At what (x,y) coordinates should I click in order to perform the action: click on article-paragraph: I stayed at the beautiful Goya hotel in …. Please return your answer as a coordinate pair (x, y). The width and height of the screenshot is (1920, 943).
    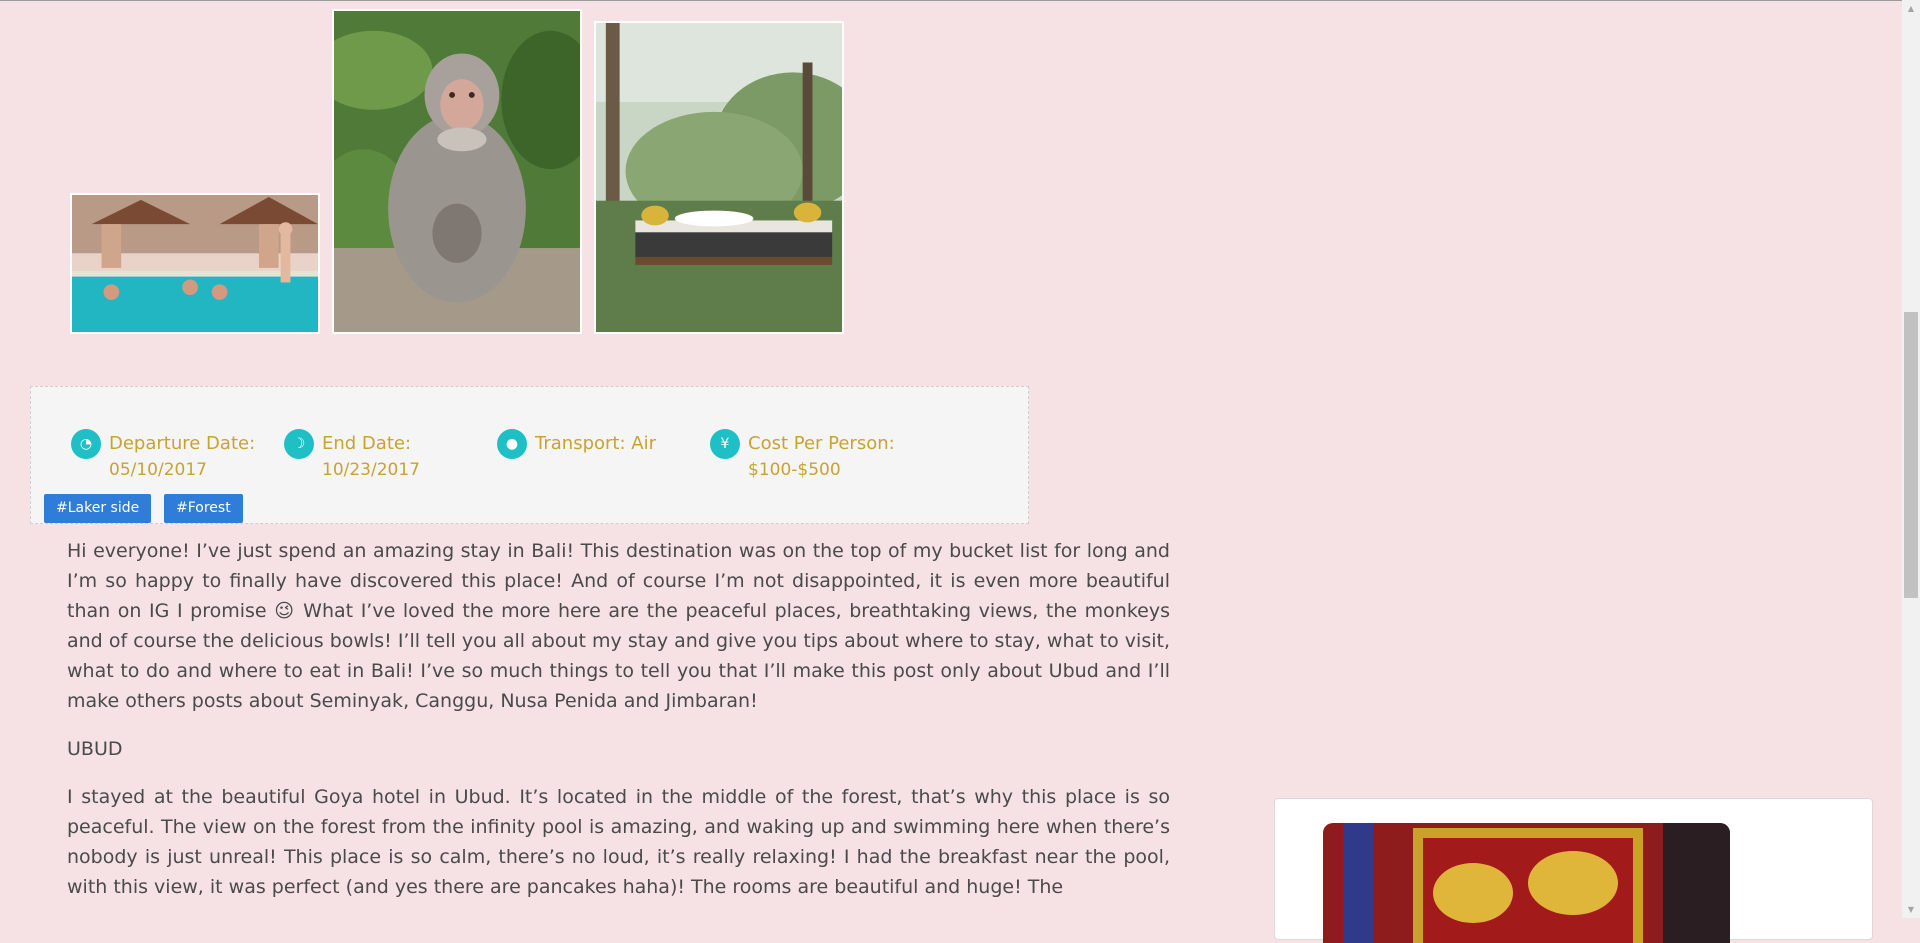
    Looking at the image, I should click on (618, 842).